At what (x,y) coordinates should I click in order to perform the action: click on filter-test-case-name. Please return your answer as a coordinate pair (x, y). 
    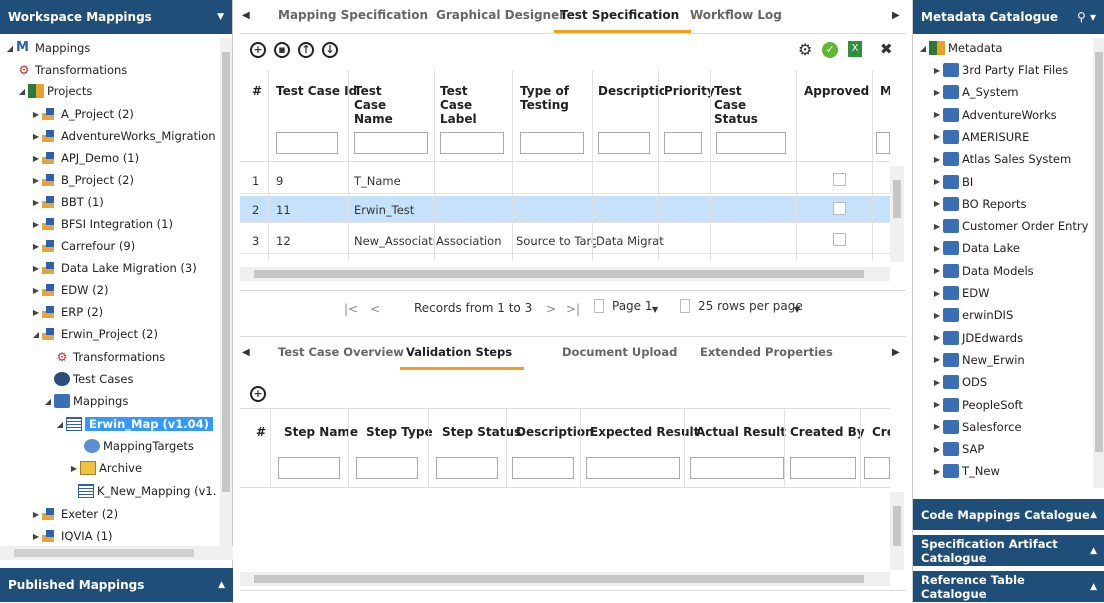
    Looking at the image, I should click on (391, 143).